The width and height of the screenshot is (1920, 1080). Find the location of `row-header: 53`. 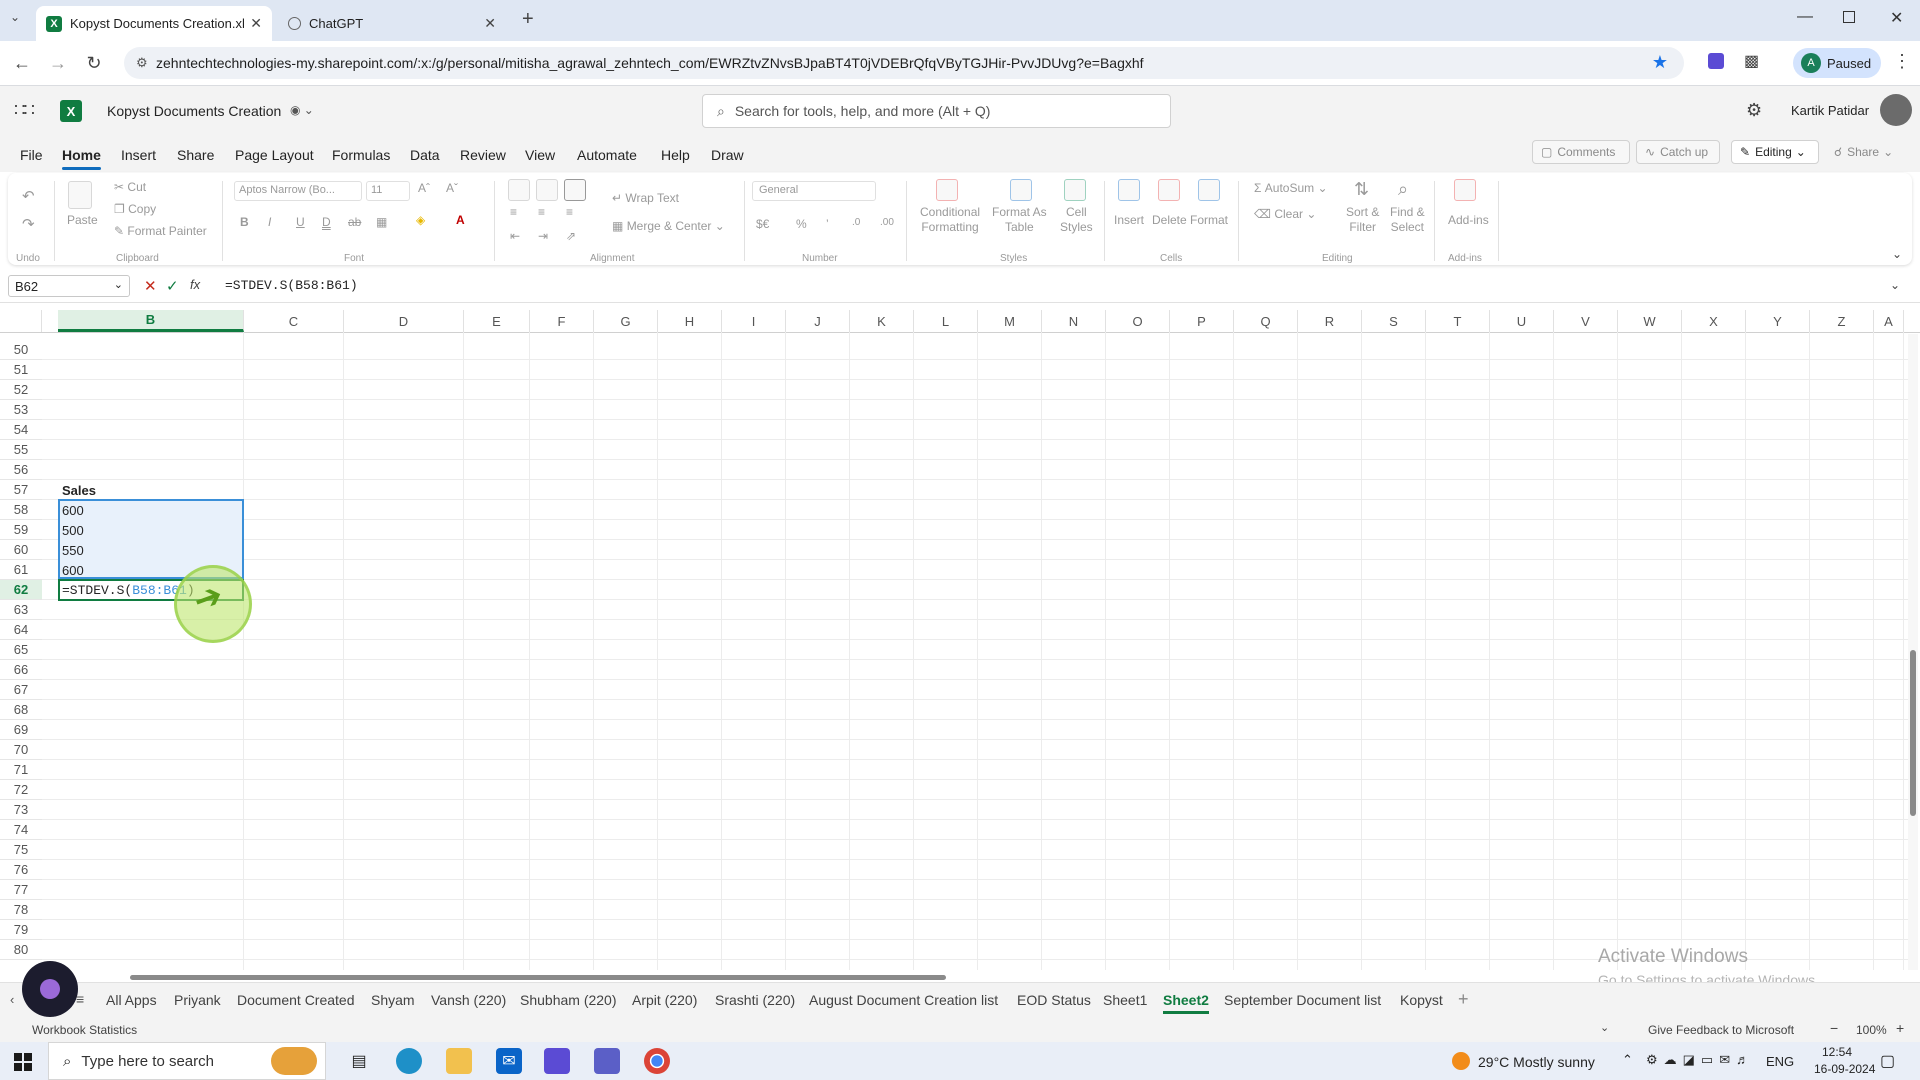

row-header: 53 is located at coordinates (21, 410).